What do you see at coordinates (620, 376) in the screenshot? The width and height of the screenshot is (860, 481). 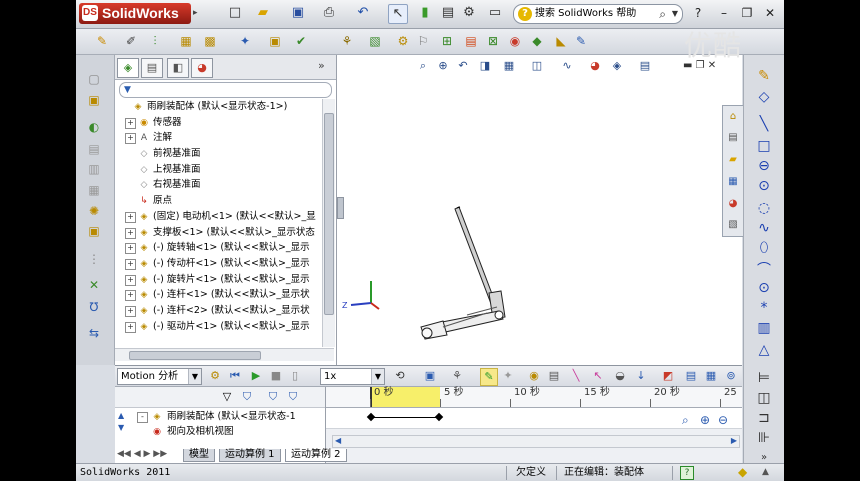 I see `contact-icon: ◒` at bounding box center [620, 376].